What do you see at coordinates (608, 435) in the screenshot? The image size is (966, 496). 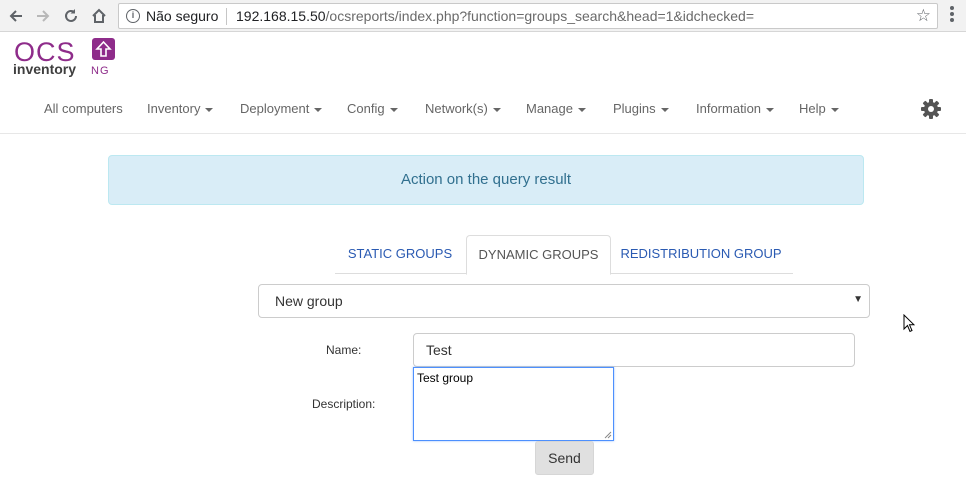 I see `resize-grip-icon` at bounding box center [608, 435].